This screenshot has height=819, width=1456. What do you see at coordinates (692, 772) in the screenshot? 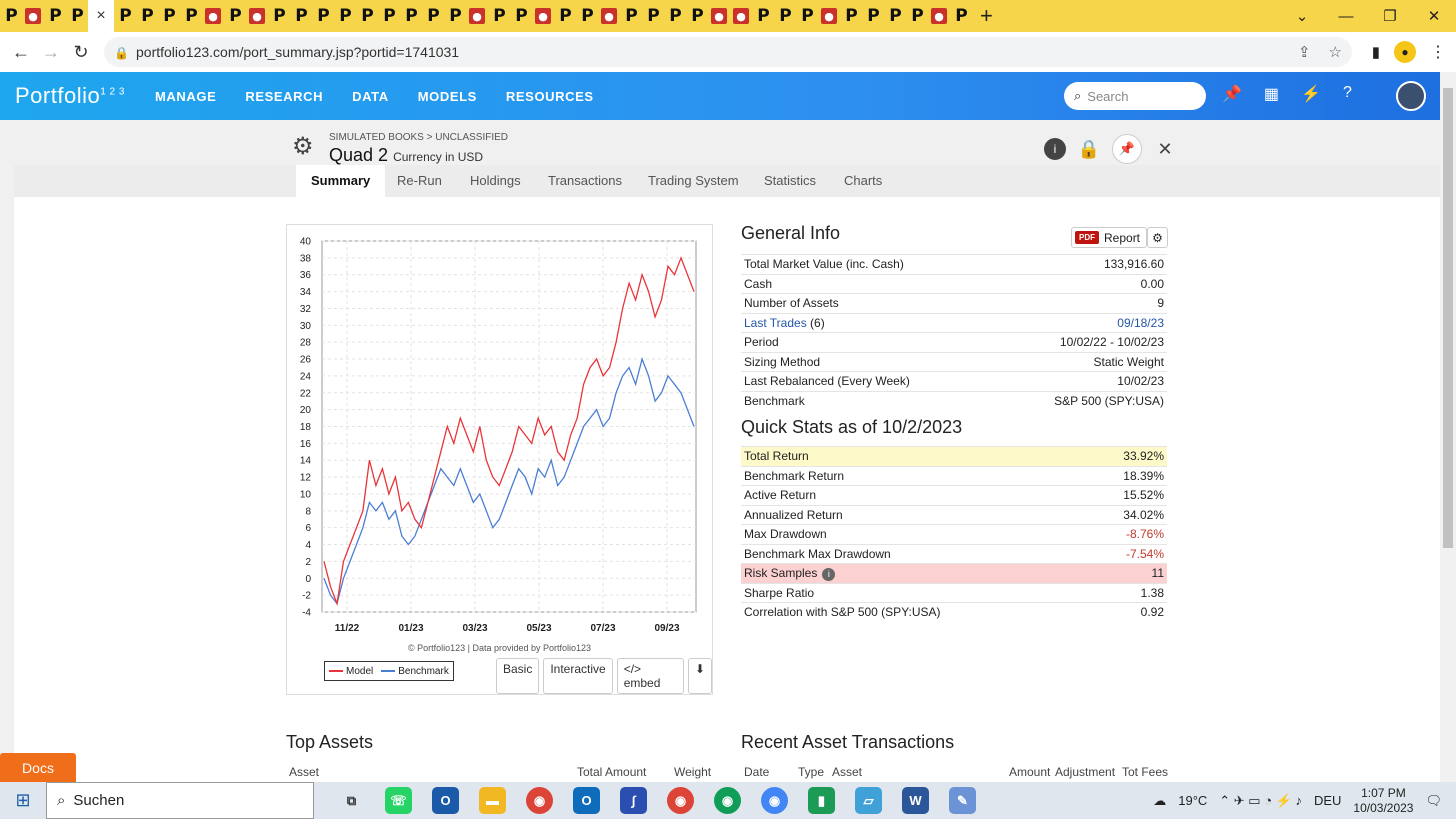
I see `col-weight: Weight` at bounding box center [692, 772].